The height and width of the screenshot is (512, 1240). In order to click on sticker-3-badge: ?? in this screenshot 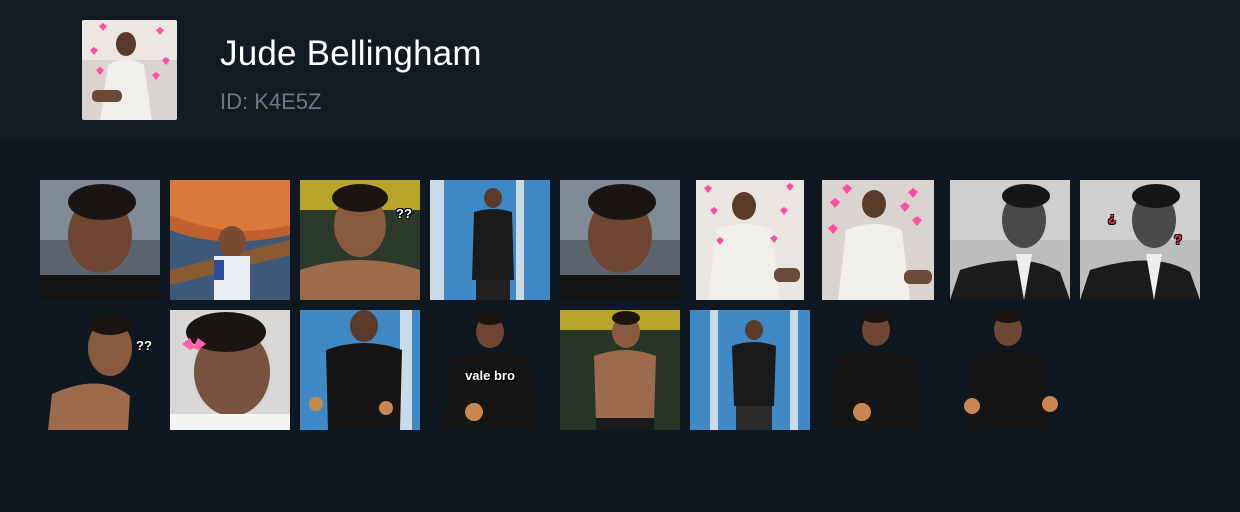, I will do `click(404, 213)`.